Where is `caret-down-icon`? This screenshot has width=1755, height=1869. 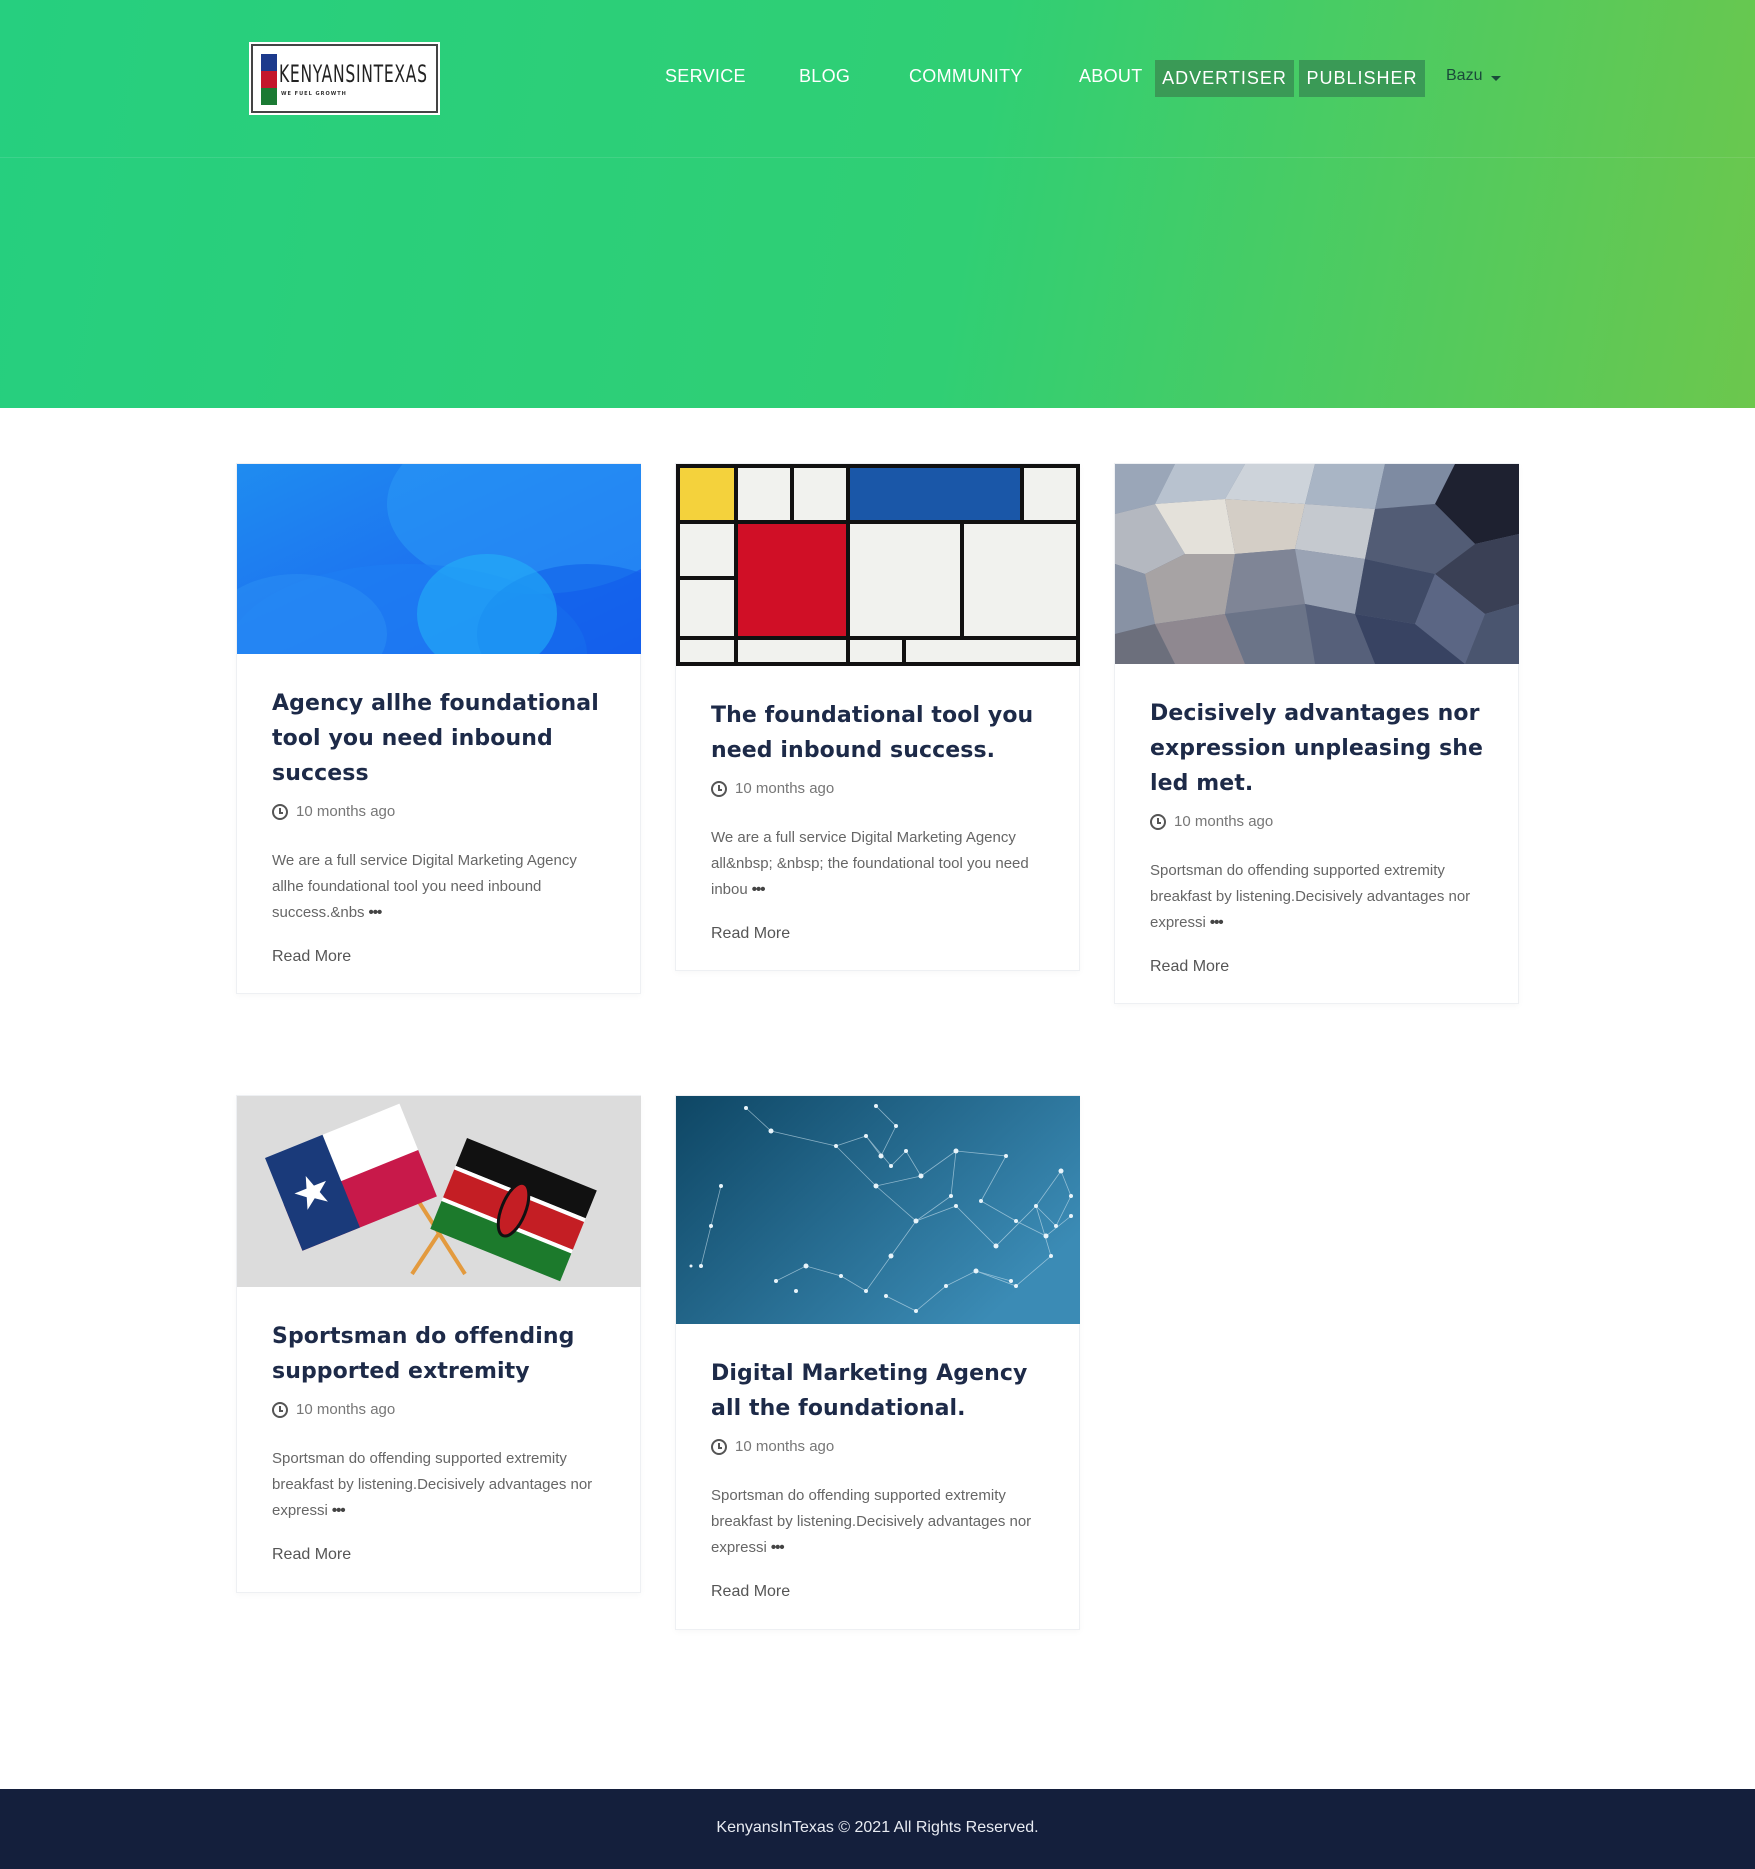
caret-down-icon is located at coordinates (1496, 78).